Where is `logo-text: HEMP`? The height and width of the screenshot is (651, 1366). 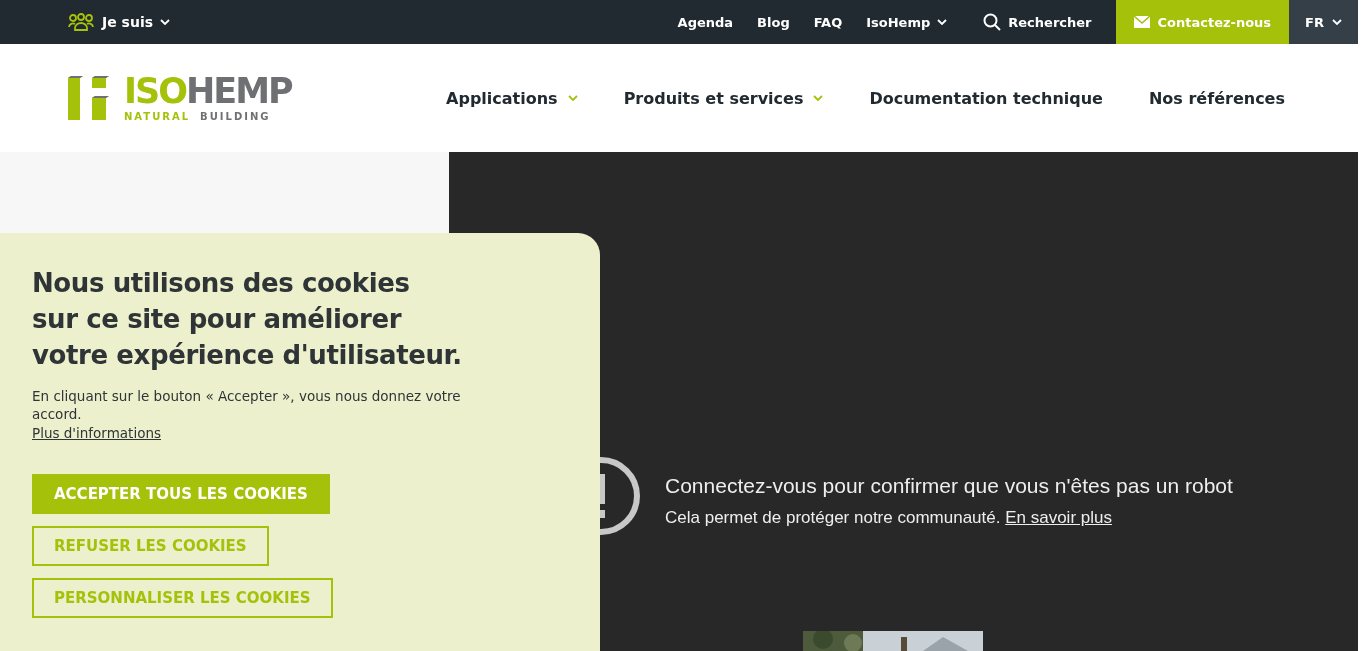 logo-text: HEMP is located at coordinates (239, 91).